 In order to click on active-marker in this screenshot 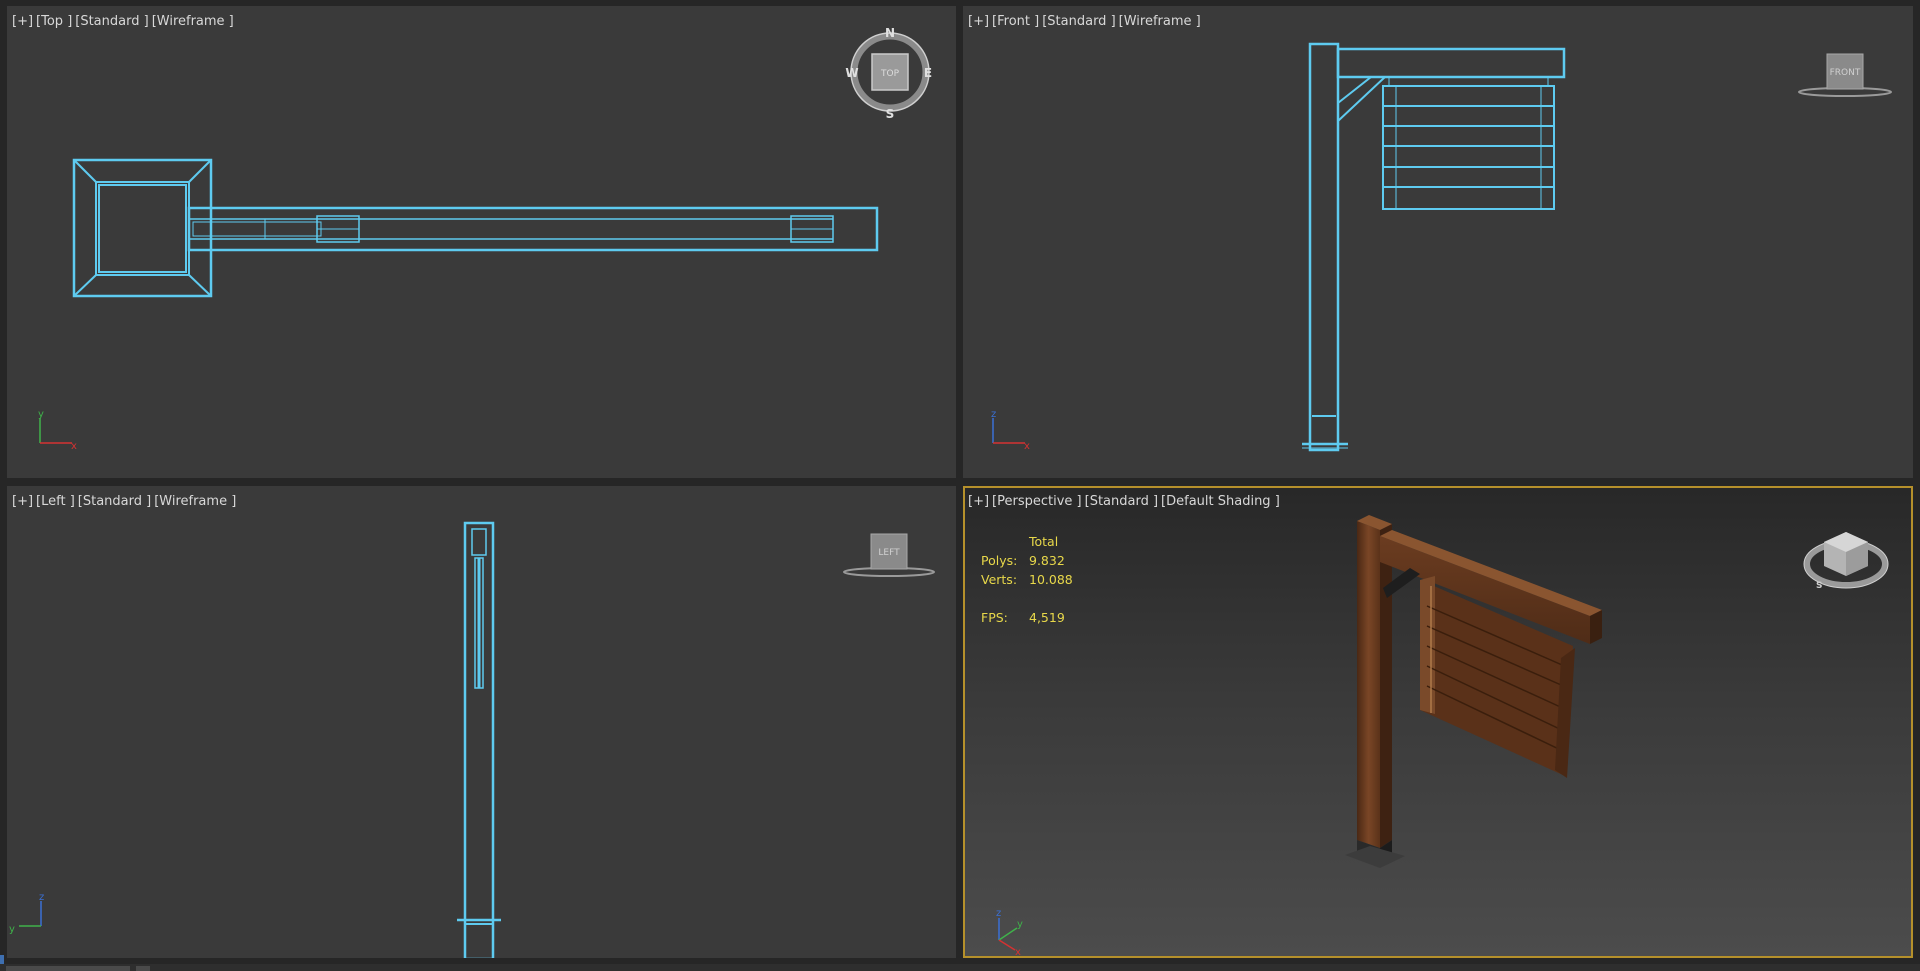, I will do `click(2, 959)`.